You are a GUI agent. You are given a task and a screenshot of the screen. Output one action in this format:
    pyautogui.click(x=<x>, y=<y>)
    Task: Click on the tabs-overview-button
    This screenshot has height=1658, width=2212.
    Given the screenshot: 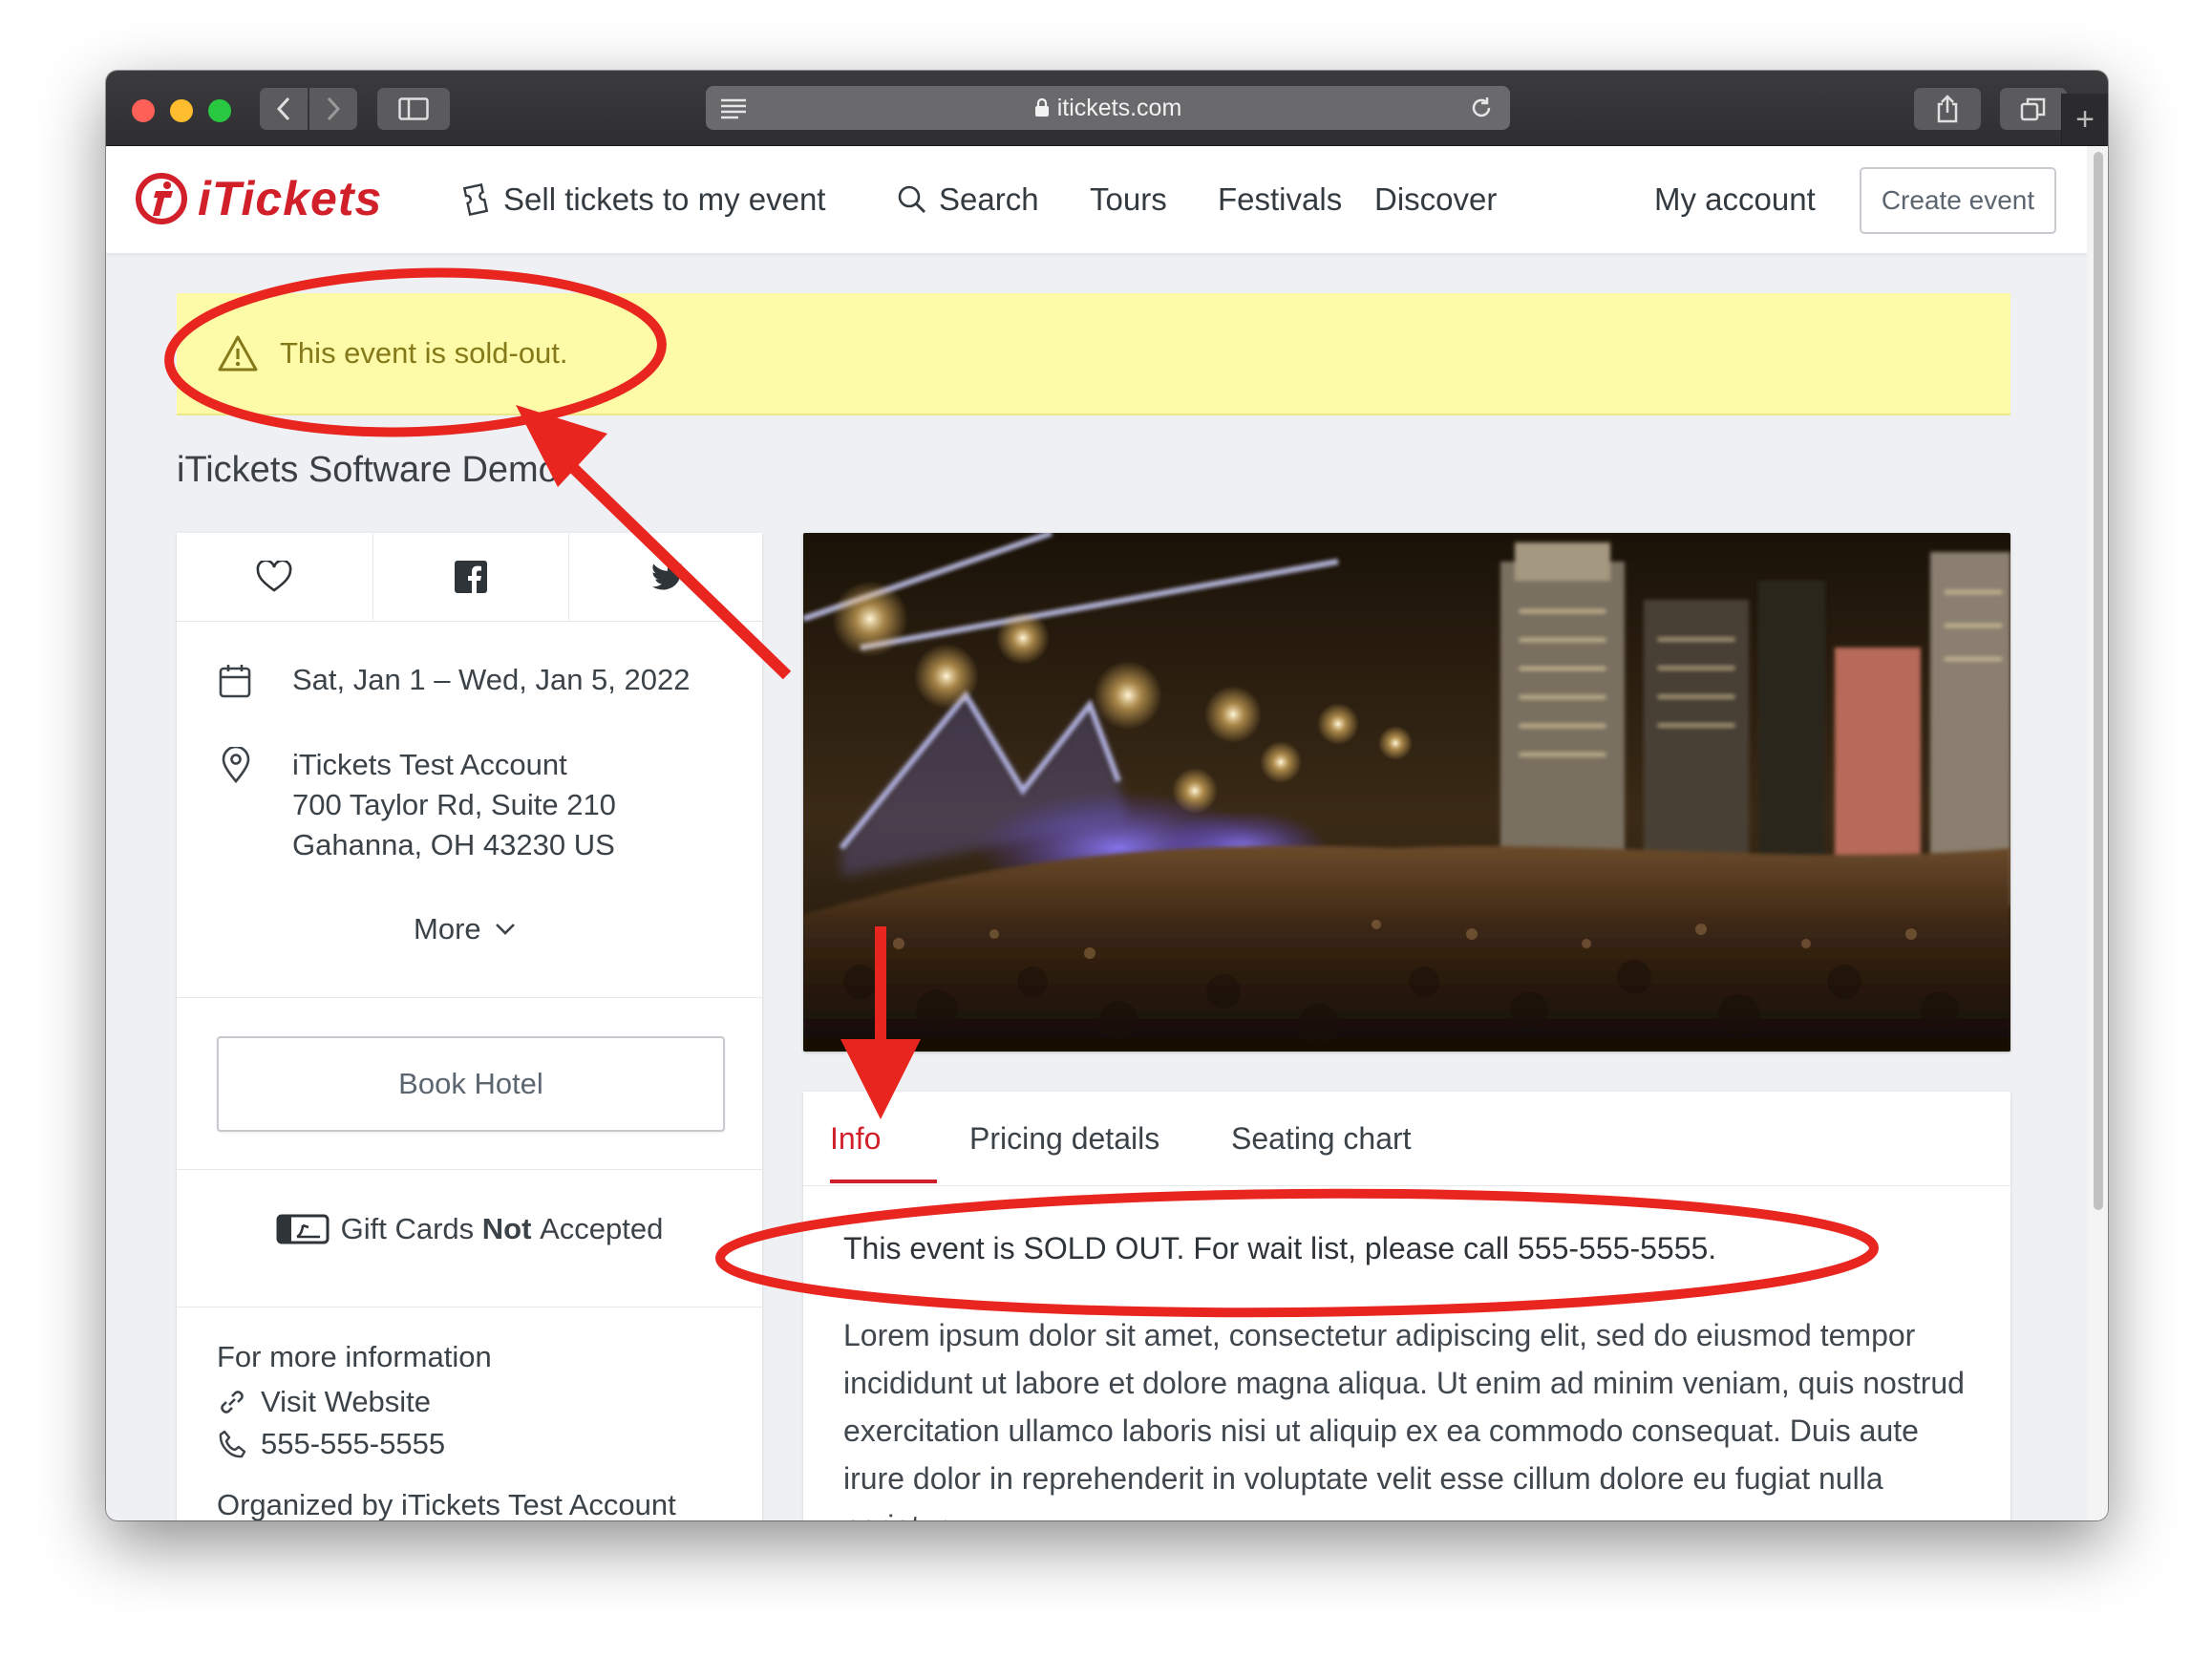 What is the action you would take?
    pyautogui.click(x=2033, y=109)
    